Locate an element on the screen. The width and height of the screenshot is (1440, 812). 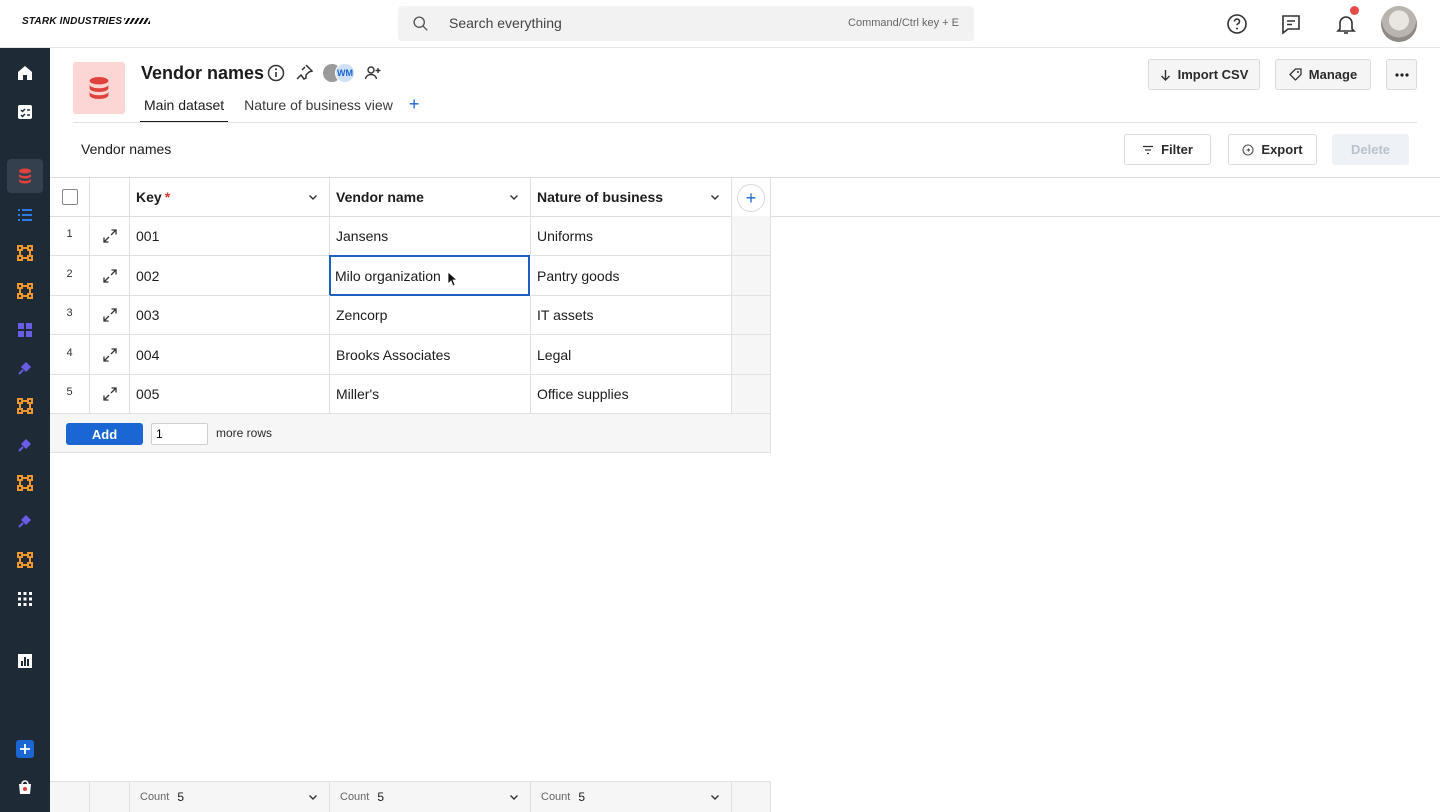
table-row: 2 002 Milo organization Pantry goods is located at coordinates (410, 275).